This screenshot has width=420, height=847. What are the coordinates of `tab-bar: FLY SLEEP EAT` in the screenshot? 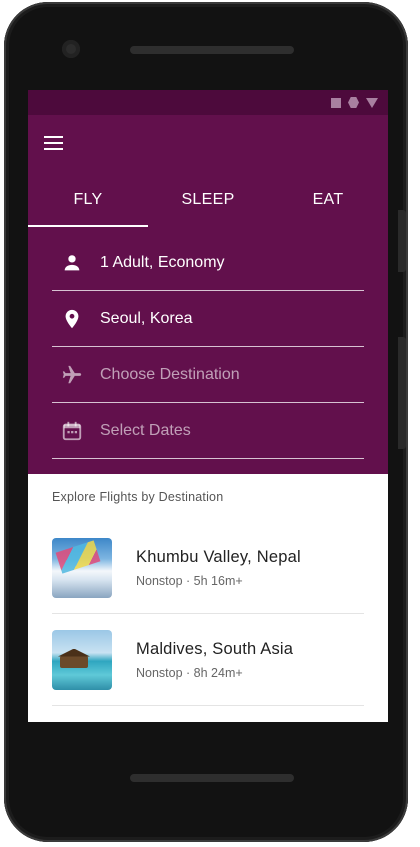 It's located at (208, 206).